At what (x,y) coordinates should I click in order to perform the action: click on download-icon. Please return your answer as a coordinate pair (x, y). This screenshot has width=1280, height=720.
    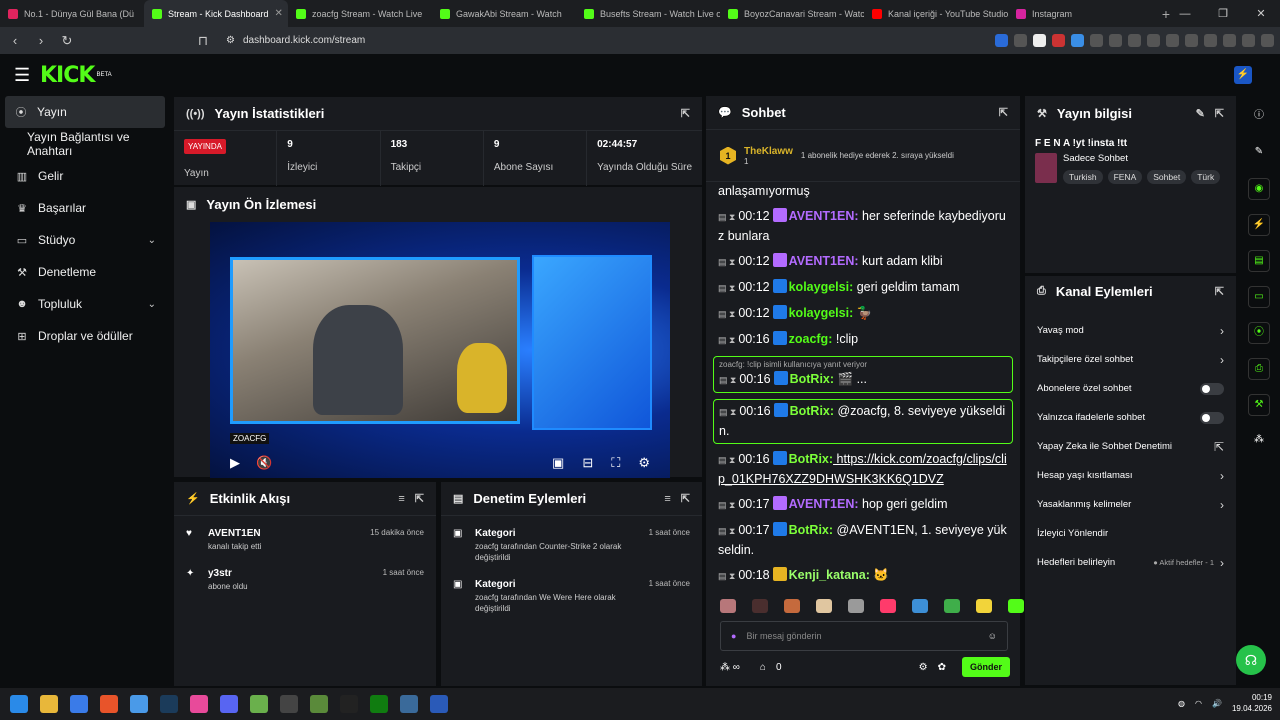
    Looking at the image, I should click on (1134, 40).